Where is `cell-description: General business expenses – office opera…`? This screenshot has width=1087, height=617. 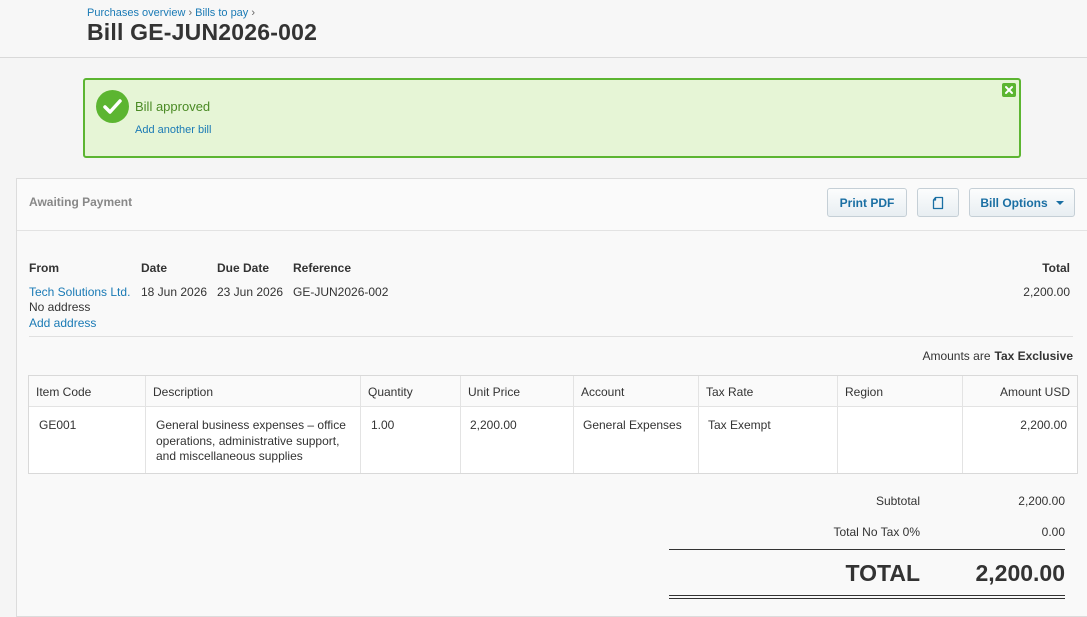 cell-description: General business expenses – office opera… is located at coordinates (251, 440).